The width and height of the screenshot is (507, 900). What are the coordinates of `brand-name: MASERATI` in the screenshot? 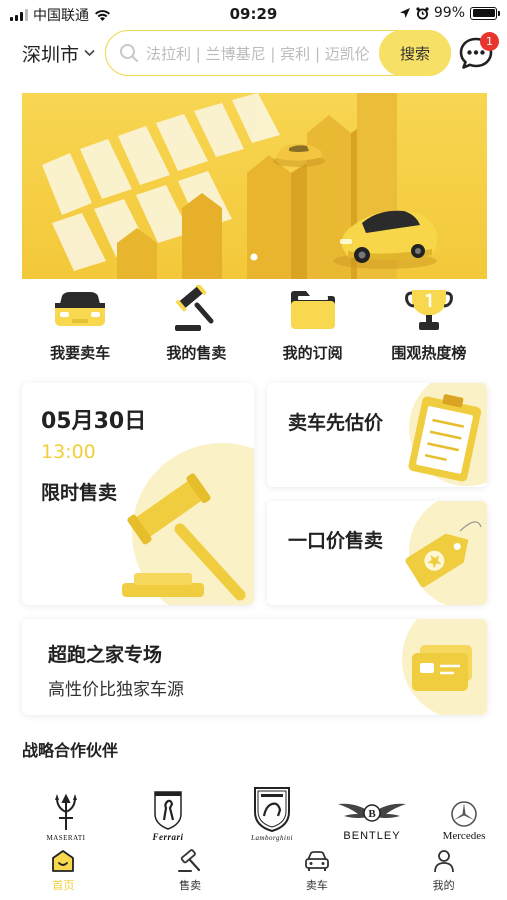 It's located at (66, 838).